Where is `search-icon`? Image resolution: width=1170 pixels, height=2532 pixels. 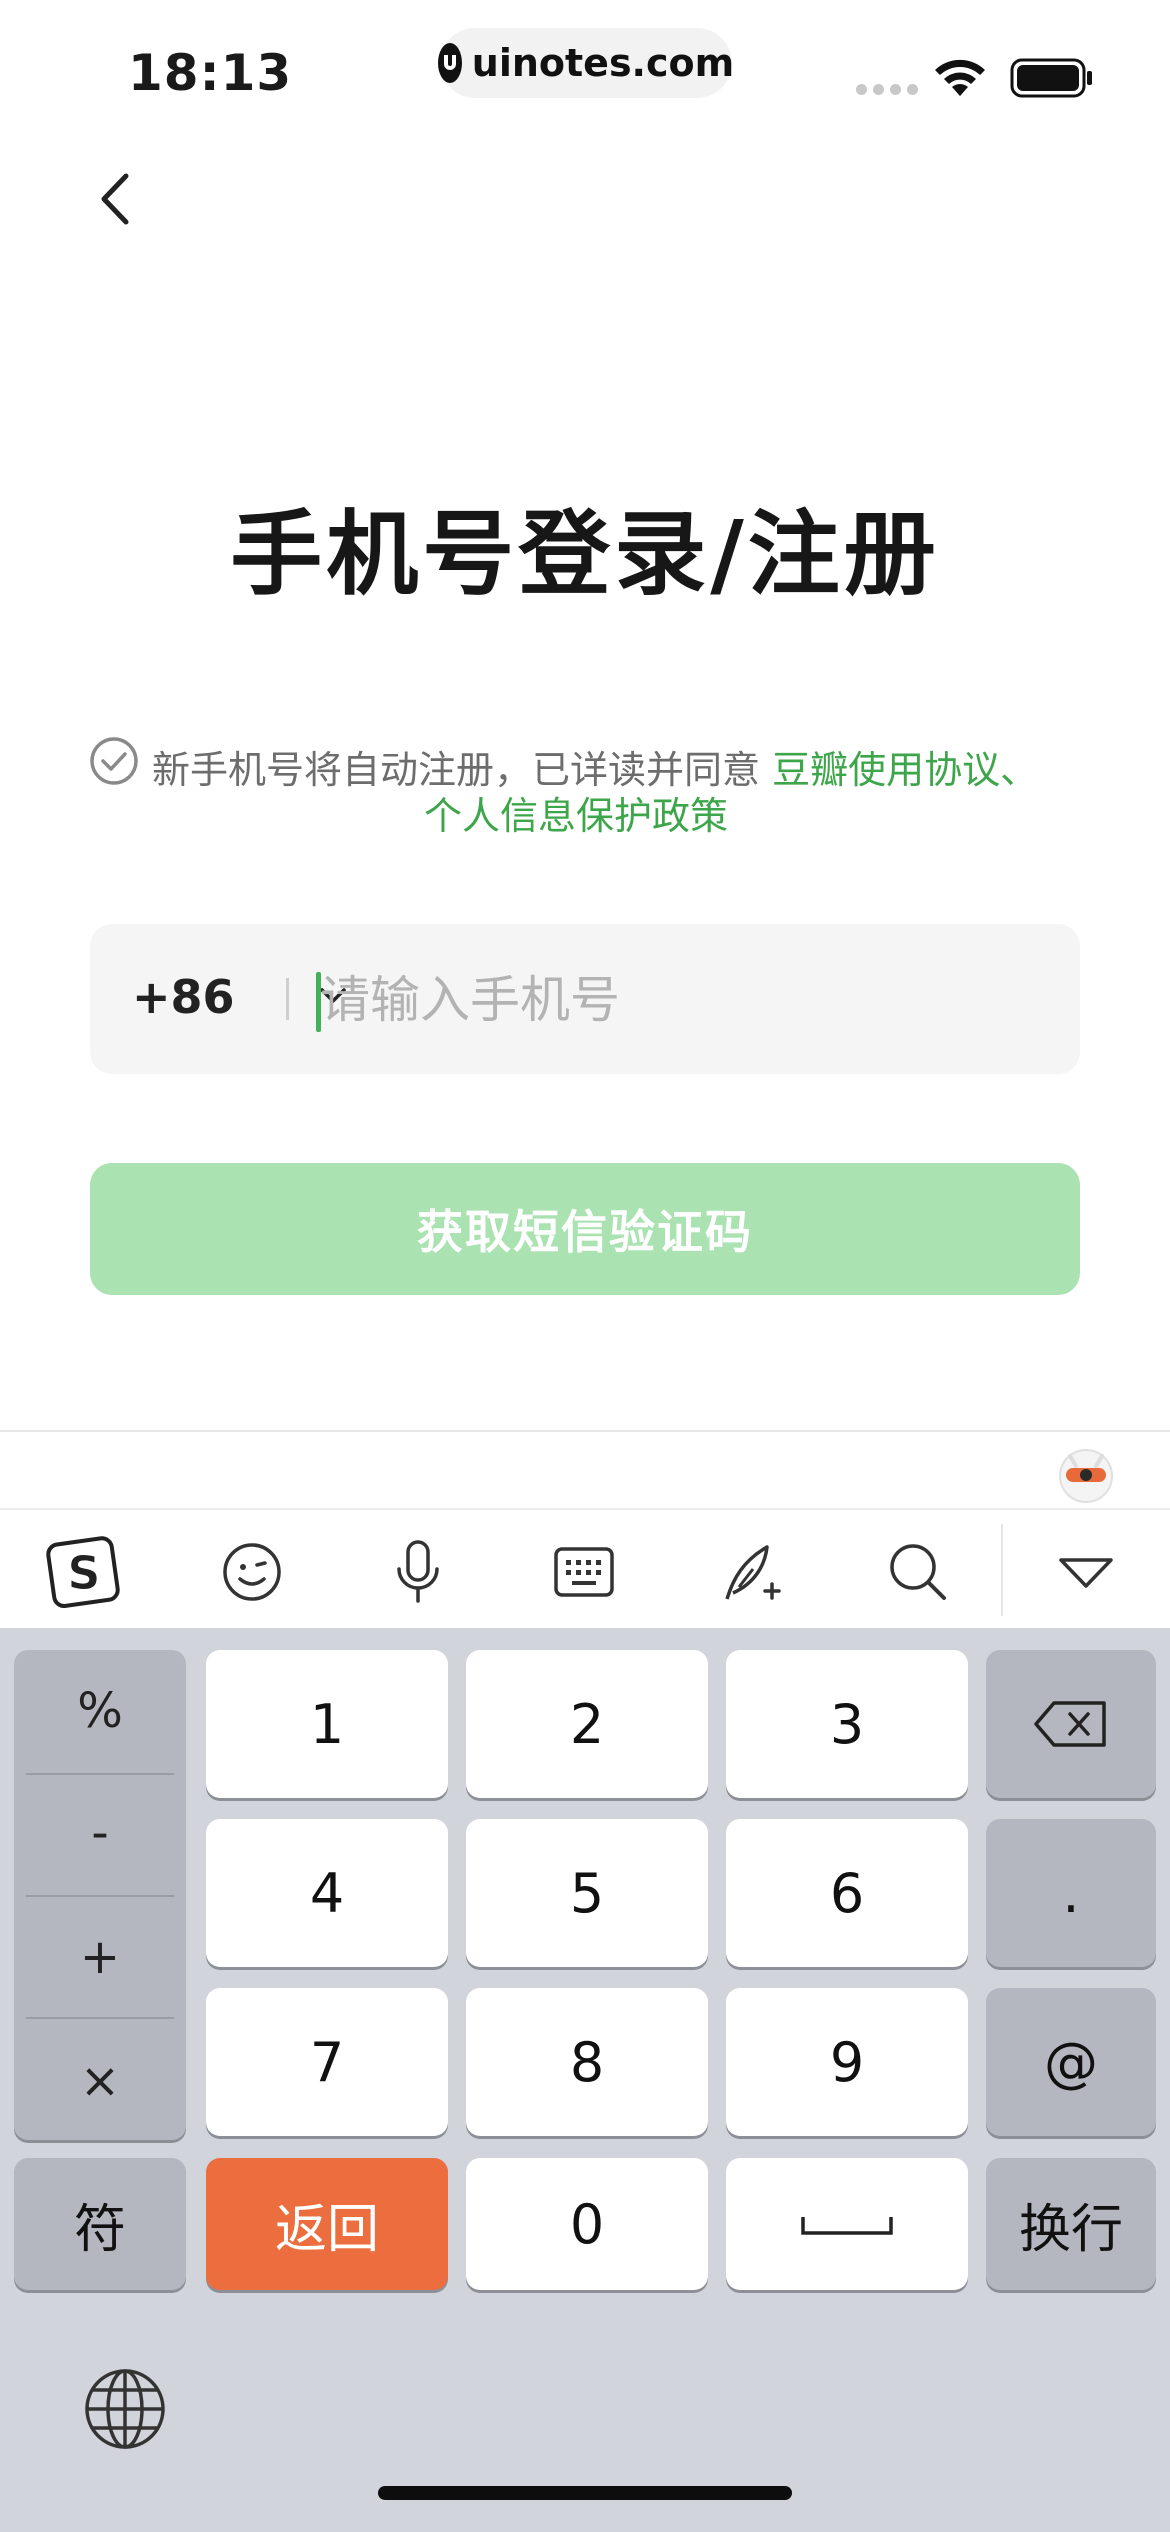 search-icon is located at coordinates (918, 1572).